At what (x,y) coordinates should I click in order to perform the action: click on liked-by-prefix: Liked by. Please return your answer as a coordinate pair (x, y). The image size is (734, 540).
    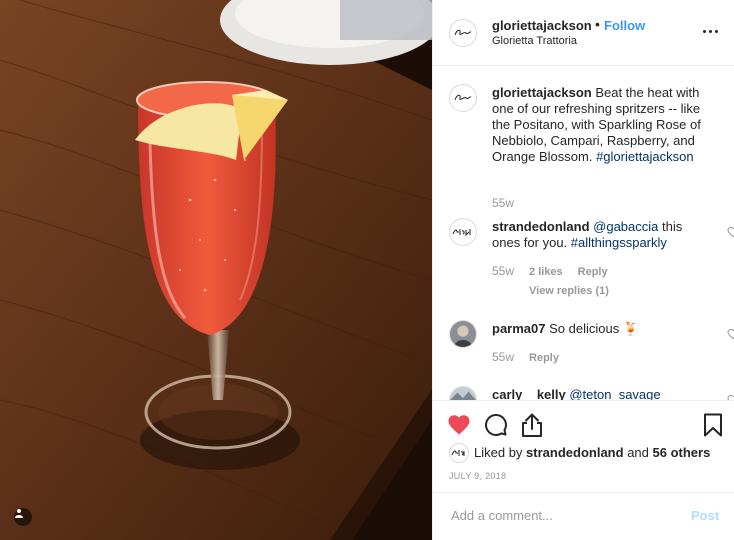
    Looking at the image, I should click on (498, 452).